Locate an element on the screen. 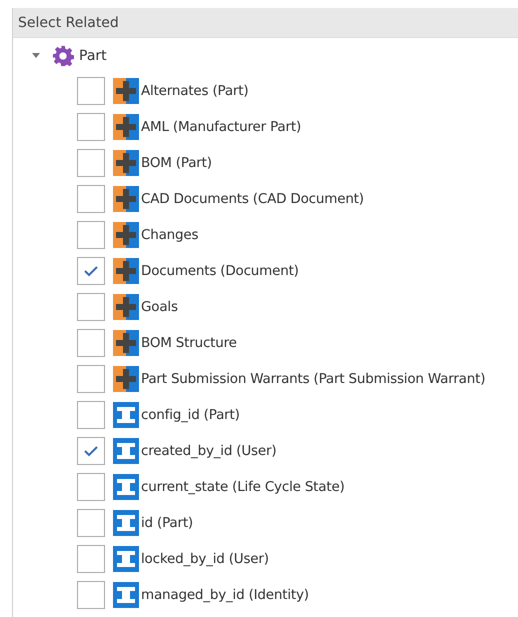 The width and height of the screenshot is (518, 617). tree-item-label: Alternates (Part) is located at coordinates (194, 91).